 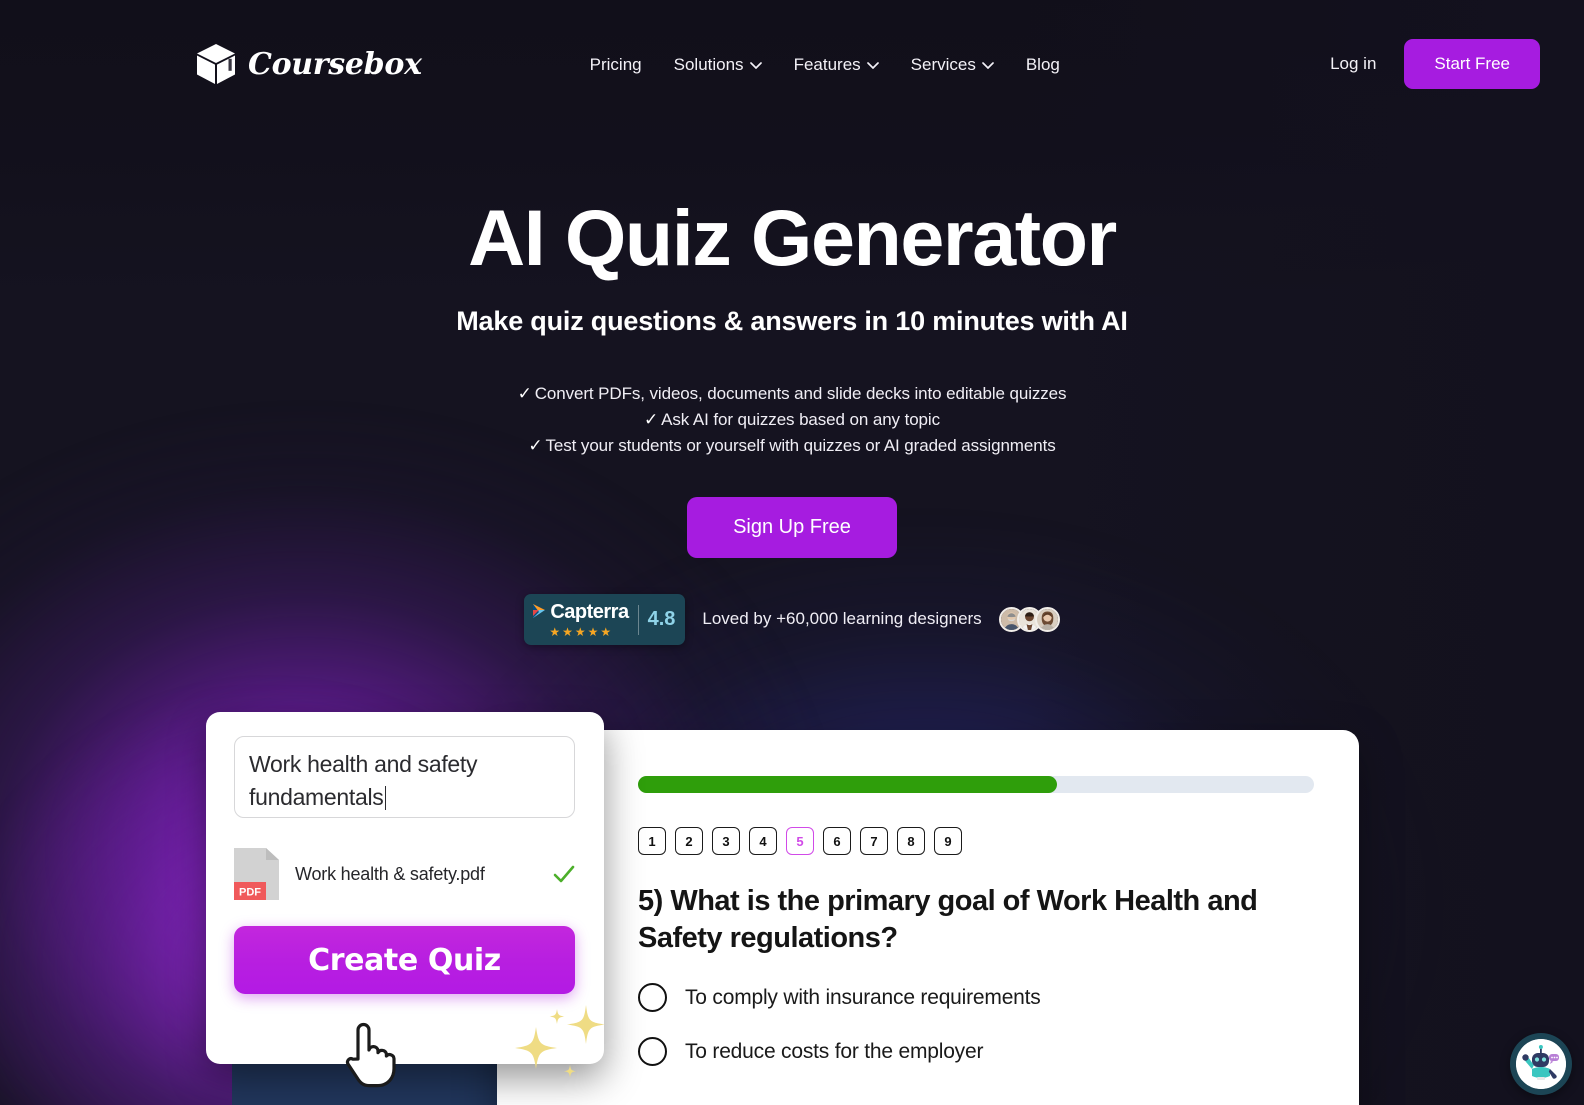 What do you see at coordinates (998, 1052) in the screenshot?
I see `quiz-option: To reduce costs for the employer` at bounding box center [998, 1052].